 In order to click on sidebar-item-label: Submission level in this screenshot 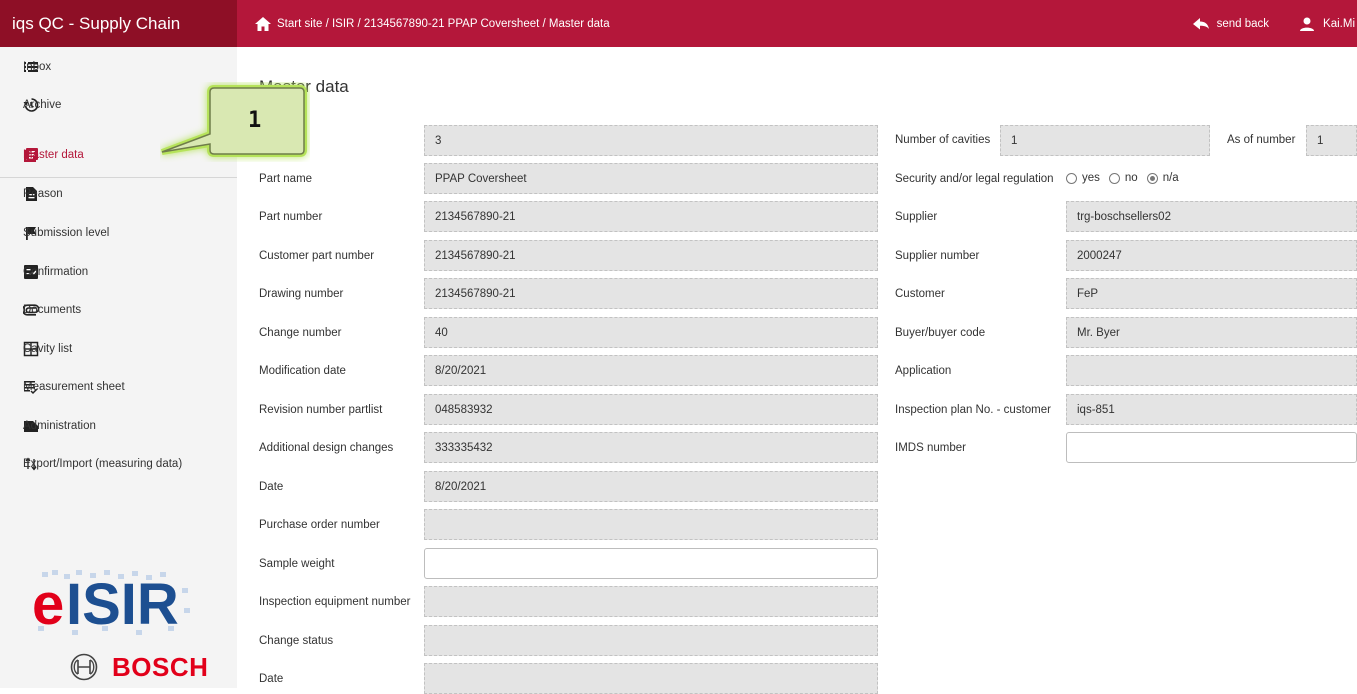, I will do `click(66, 233)`.